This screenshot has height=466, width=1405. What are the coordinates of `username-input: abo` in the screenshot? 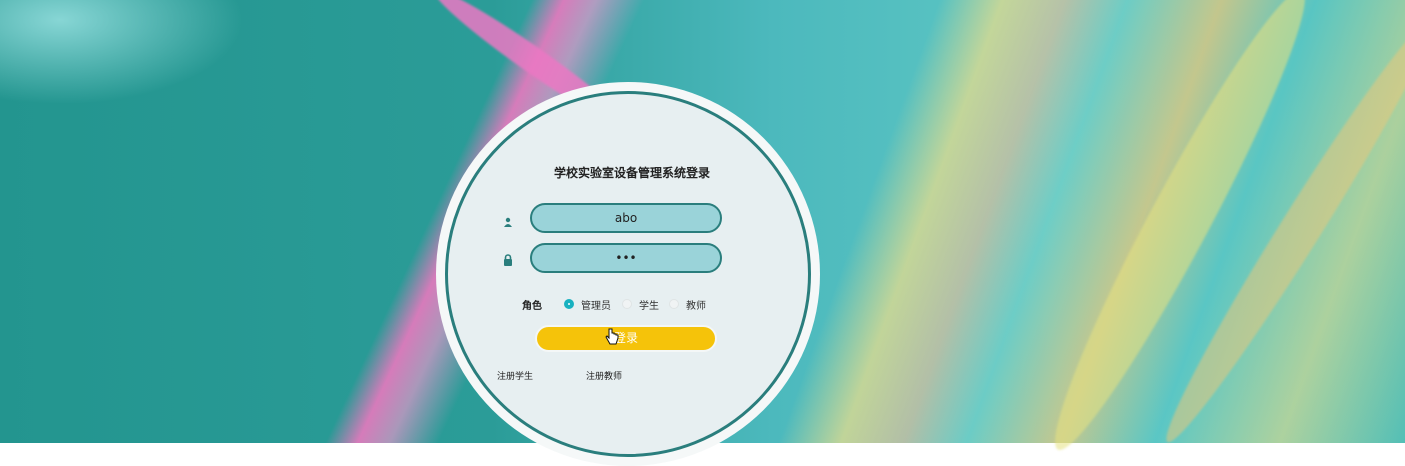 It's located at (626, 218).